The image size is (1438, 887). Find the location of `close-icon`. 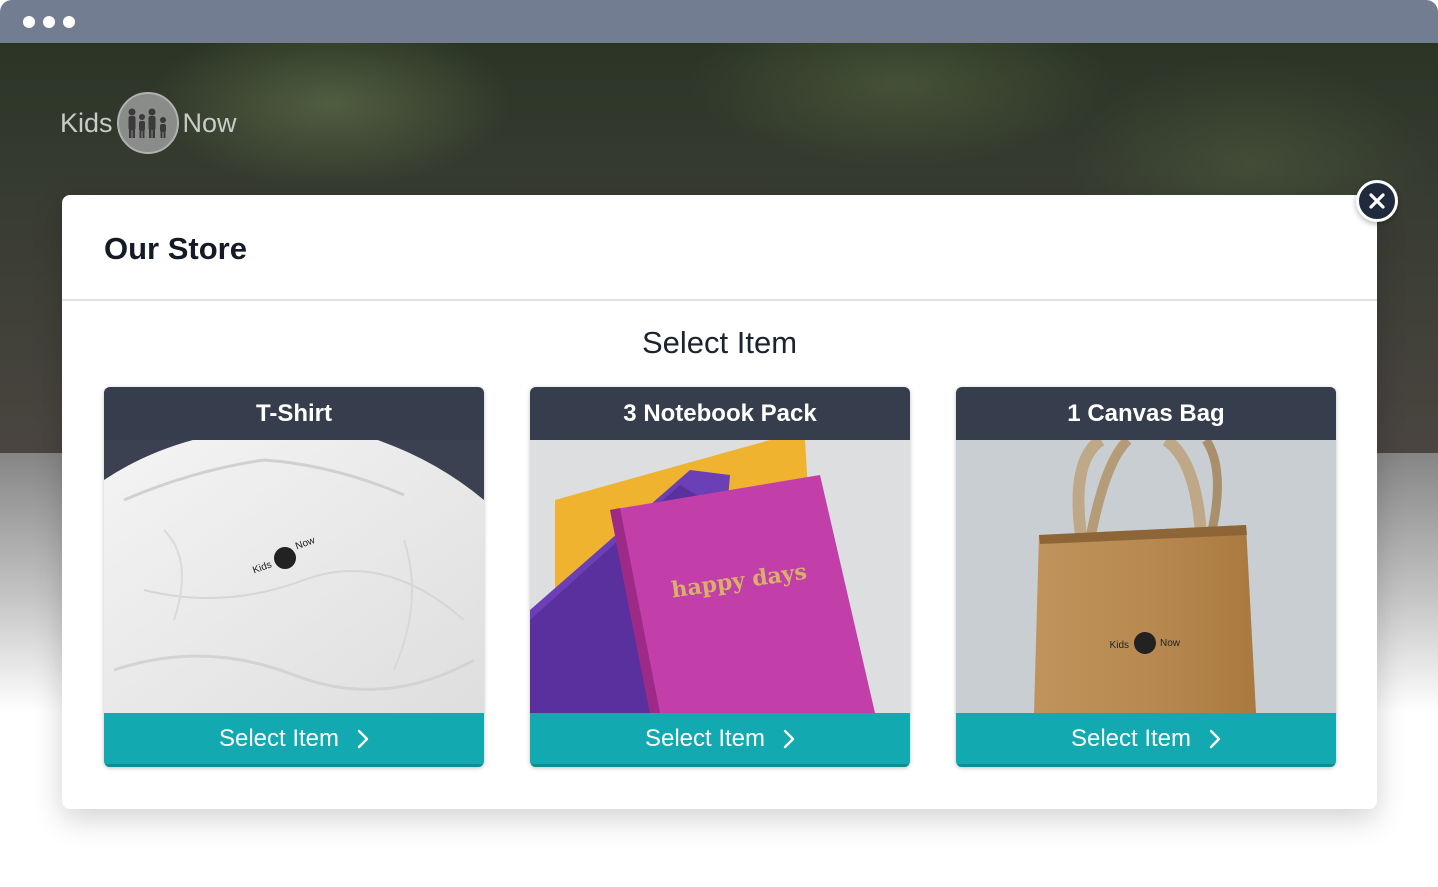

close-icon is located at coordinates (1377, 201).